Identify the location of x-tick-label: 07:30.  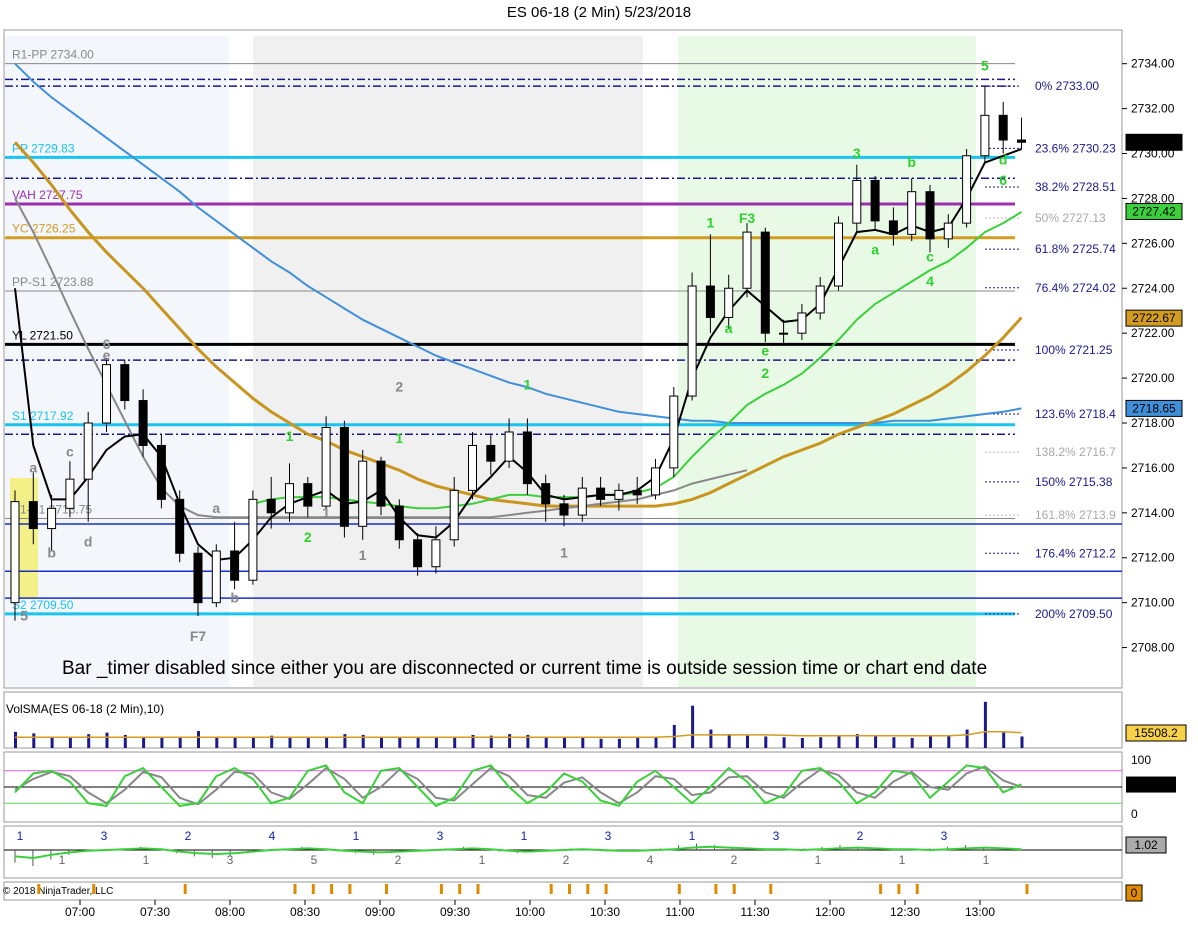
(155, 912).